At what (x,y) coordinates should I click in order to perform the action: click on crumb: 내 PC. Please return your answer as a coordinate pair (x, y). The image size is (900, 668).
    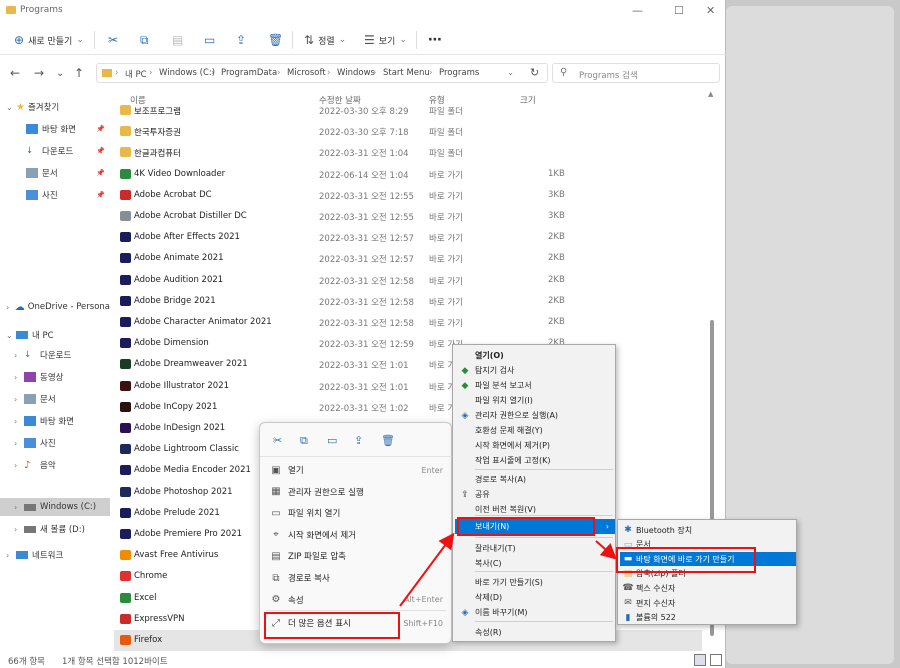
    Looking at the image, I should click on (136, 74).